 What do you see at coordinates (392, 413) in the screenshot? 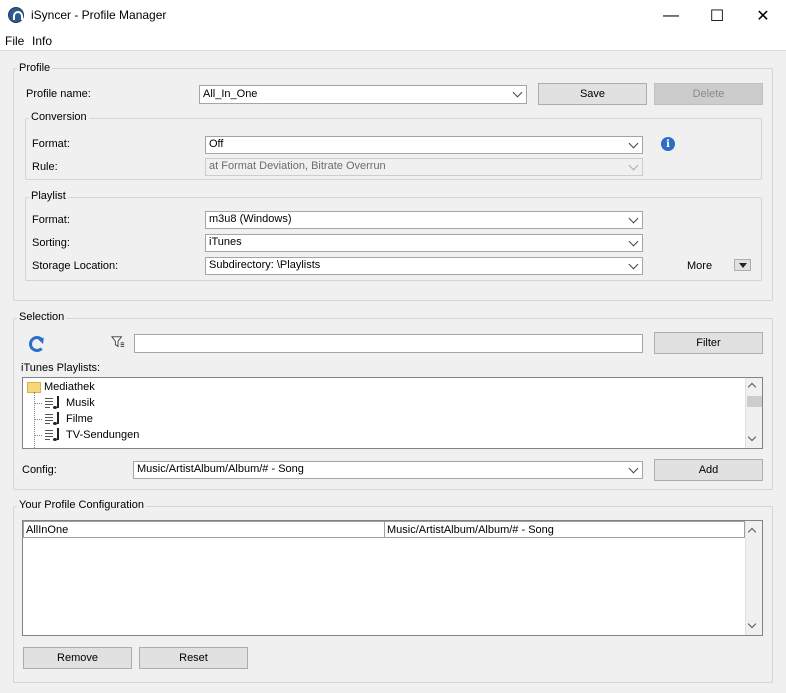
I see `playlist-tree: Mediathek Musik Filme TV-Sendungen` at bounding box center [392, 413].